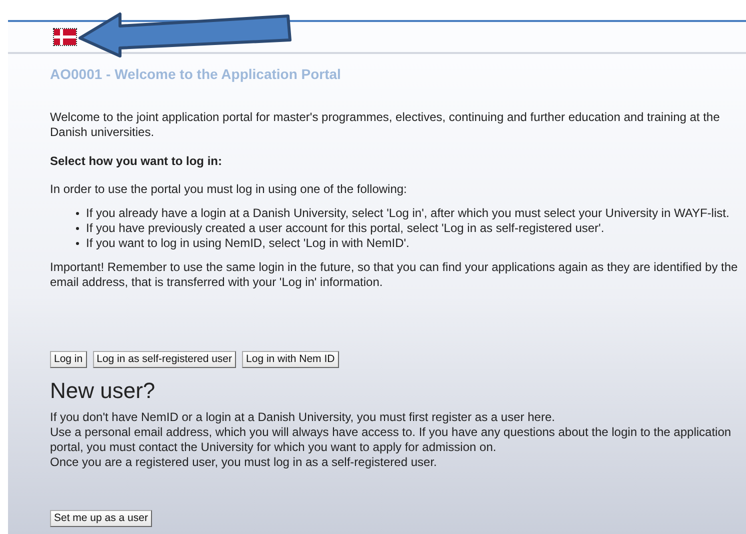 This screenshot has width=746, height=534. Describe the element at coordinates (408, 213) in the screenshot. I see `login-option-text: If you already have a login at a Danish University, select 'Log in', after which you must select your University in WAYF-list.` at that location.